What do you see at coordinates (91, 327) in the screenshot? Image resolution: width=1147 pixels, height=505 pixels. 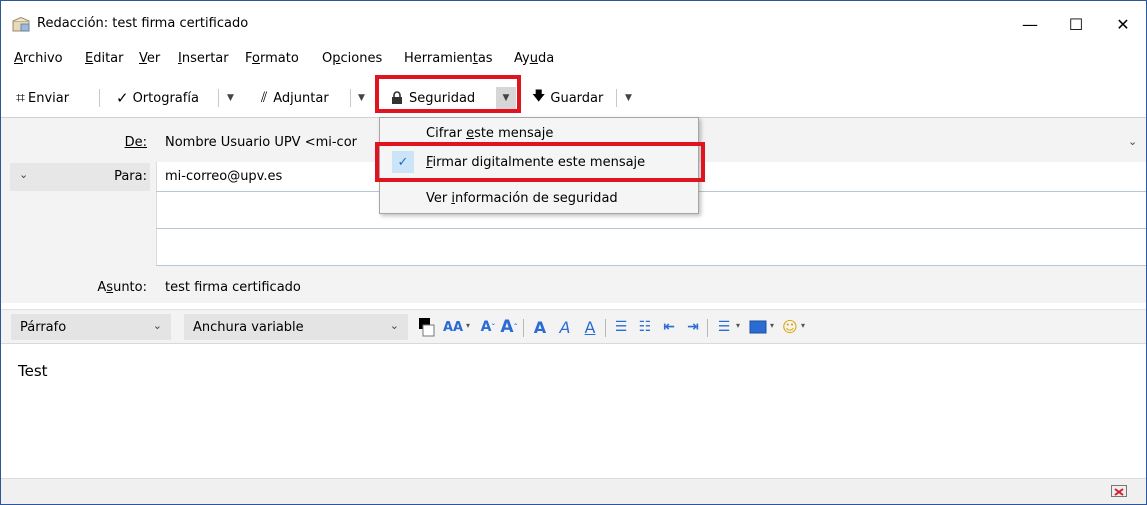 I see `paragraph-format-select: Párrafo ⌄` at bounding box center [91, 327].